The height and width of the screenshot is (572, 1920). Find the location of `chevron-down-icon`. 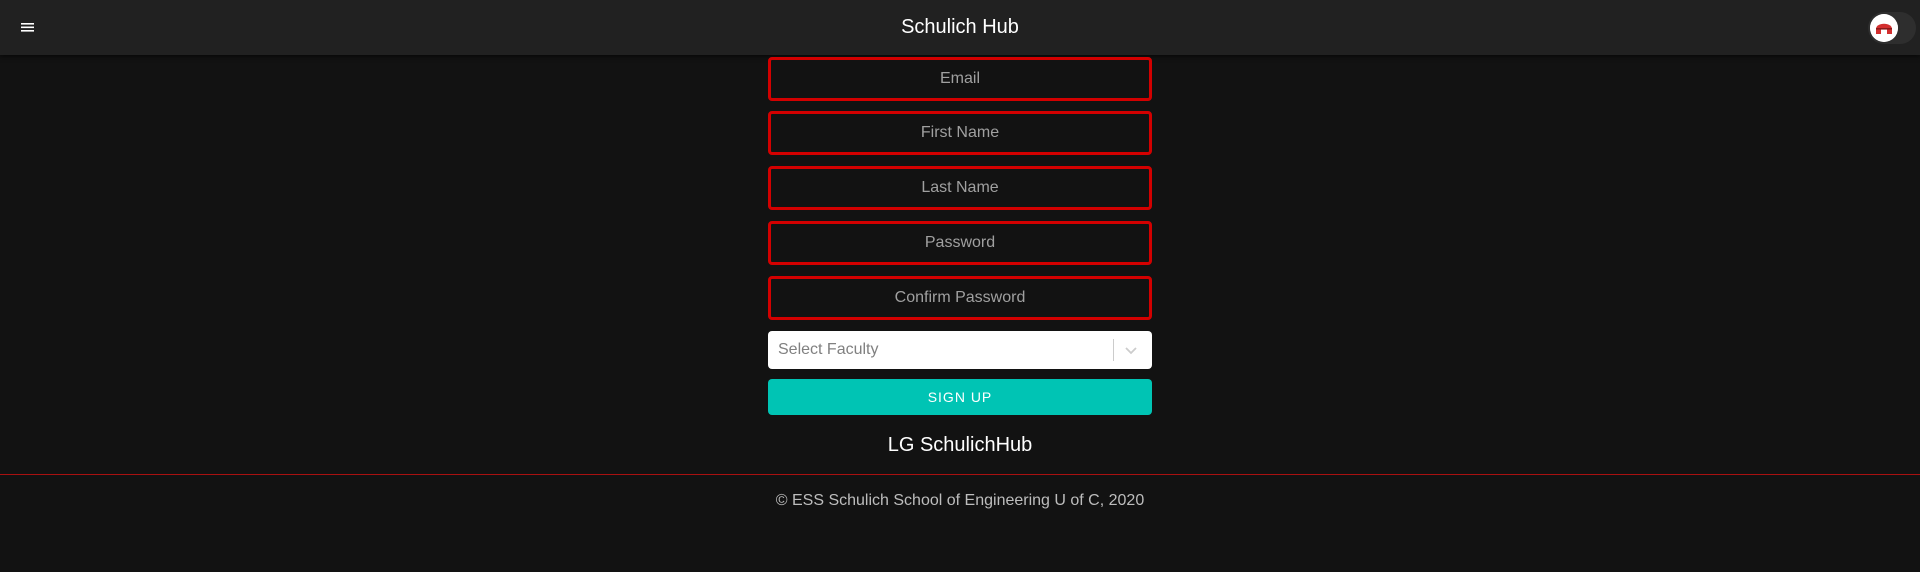

chevron-down-icon is located at coordinates (1131, 350).